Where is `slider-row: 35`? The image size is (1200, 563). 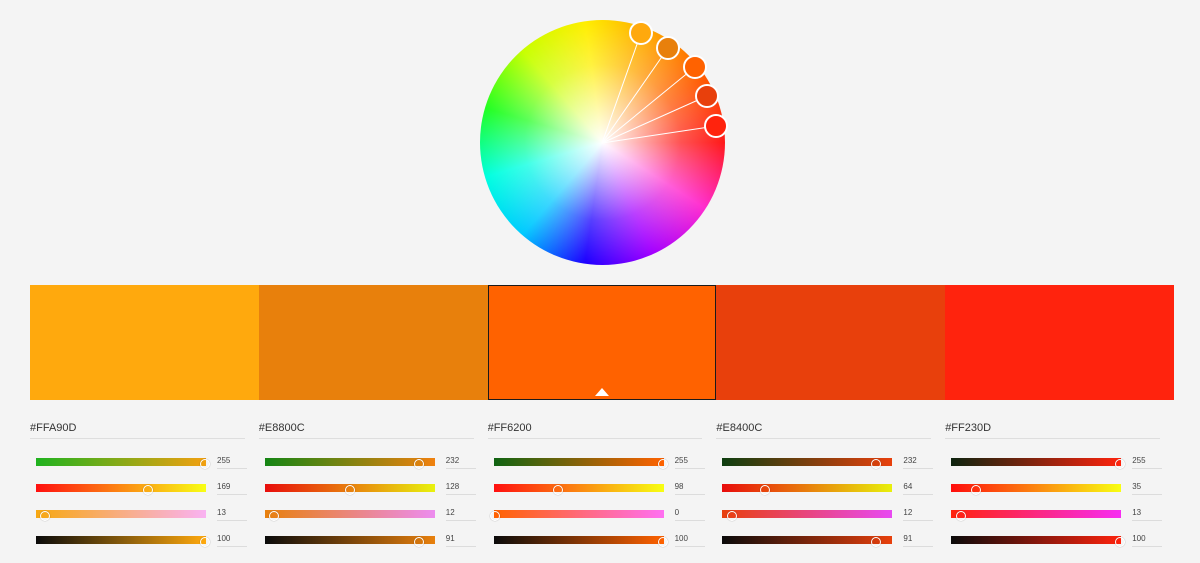 slider-row: 35 is located at coordinates (1057, 487).